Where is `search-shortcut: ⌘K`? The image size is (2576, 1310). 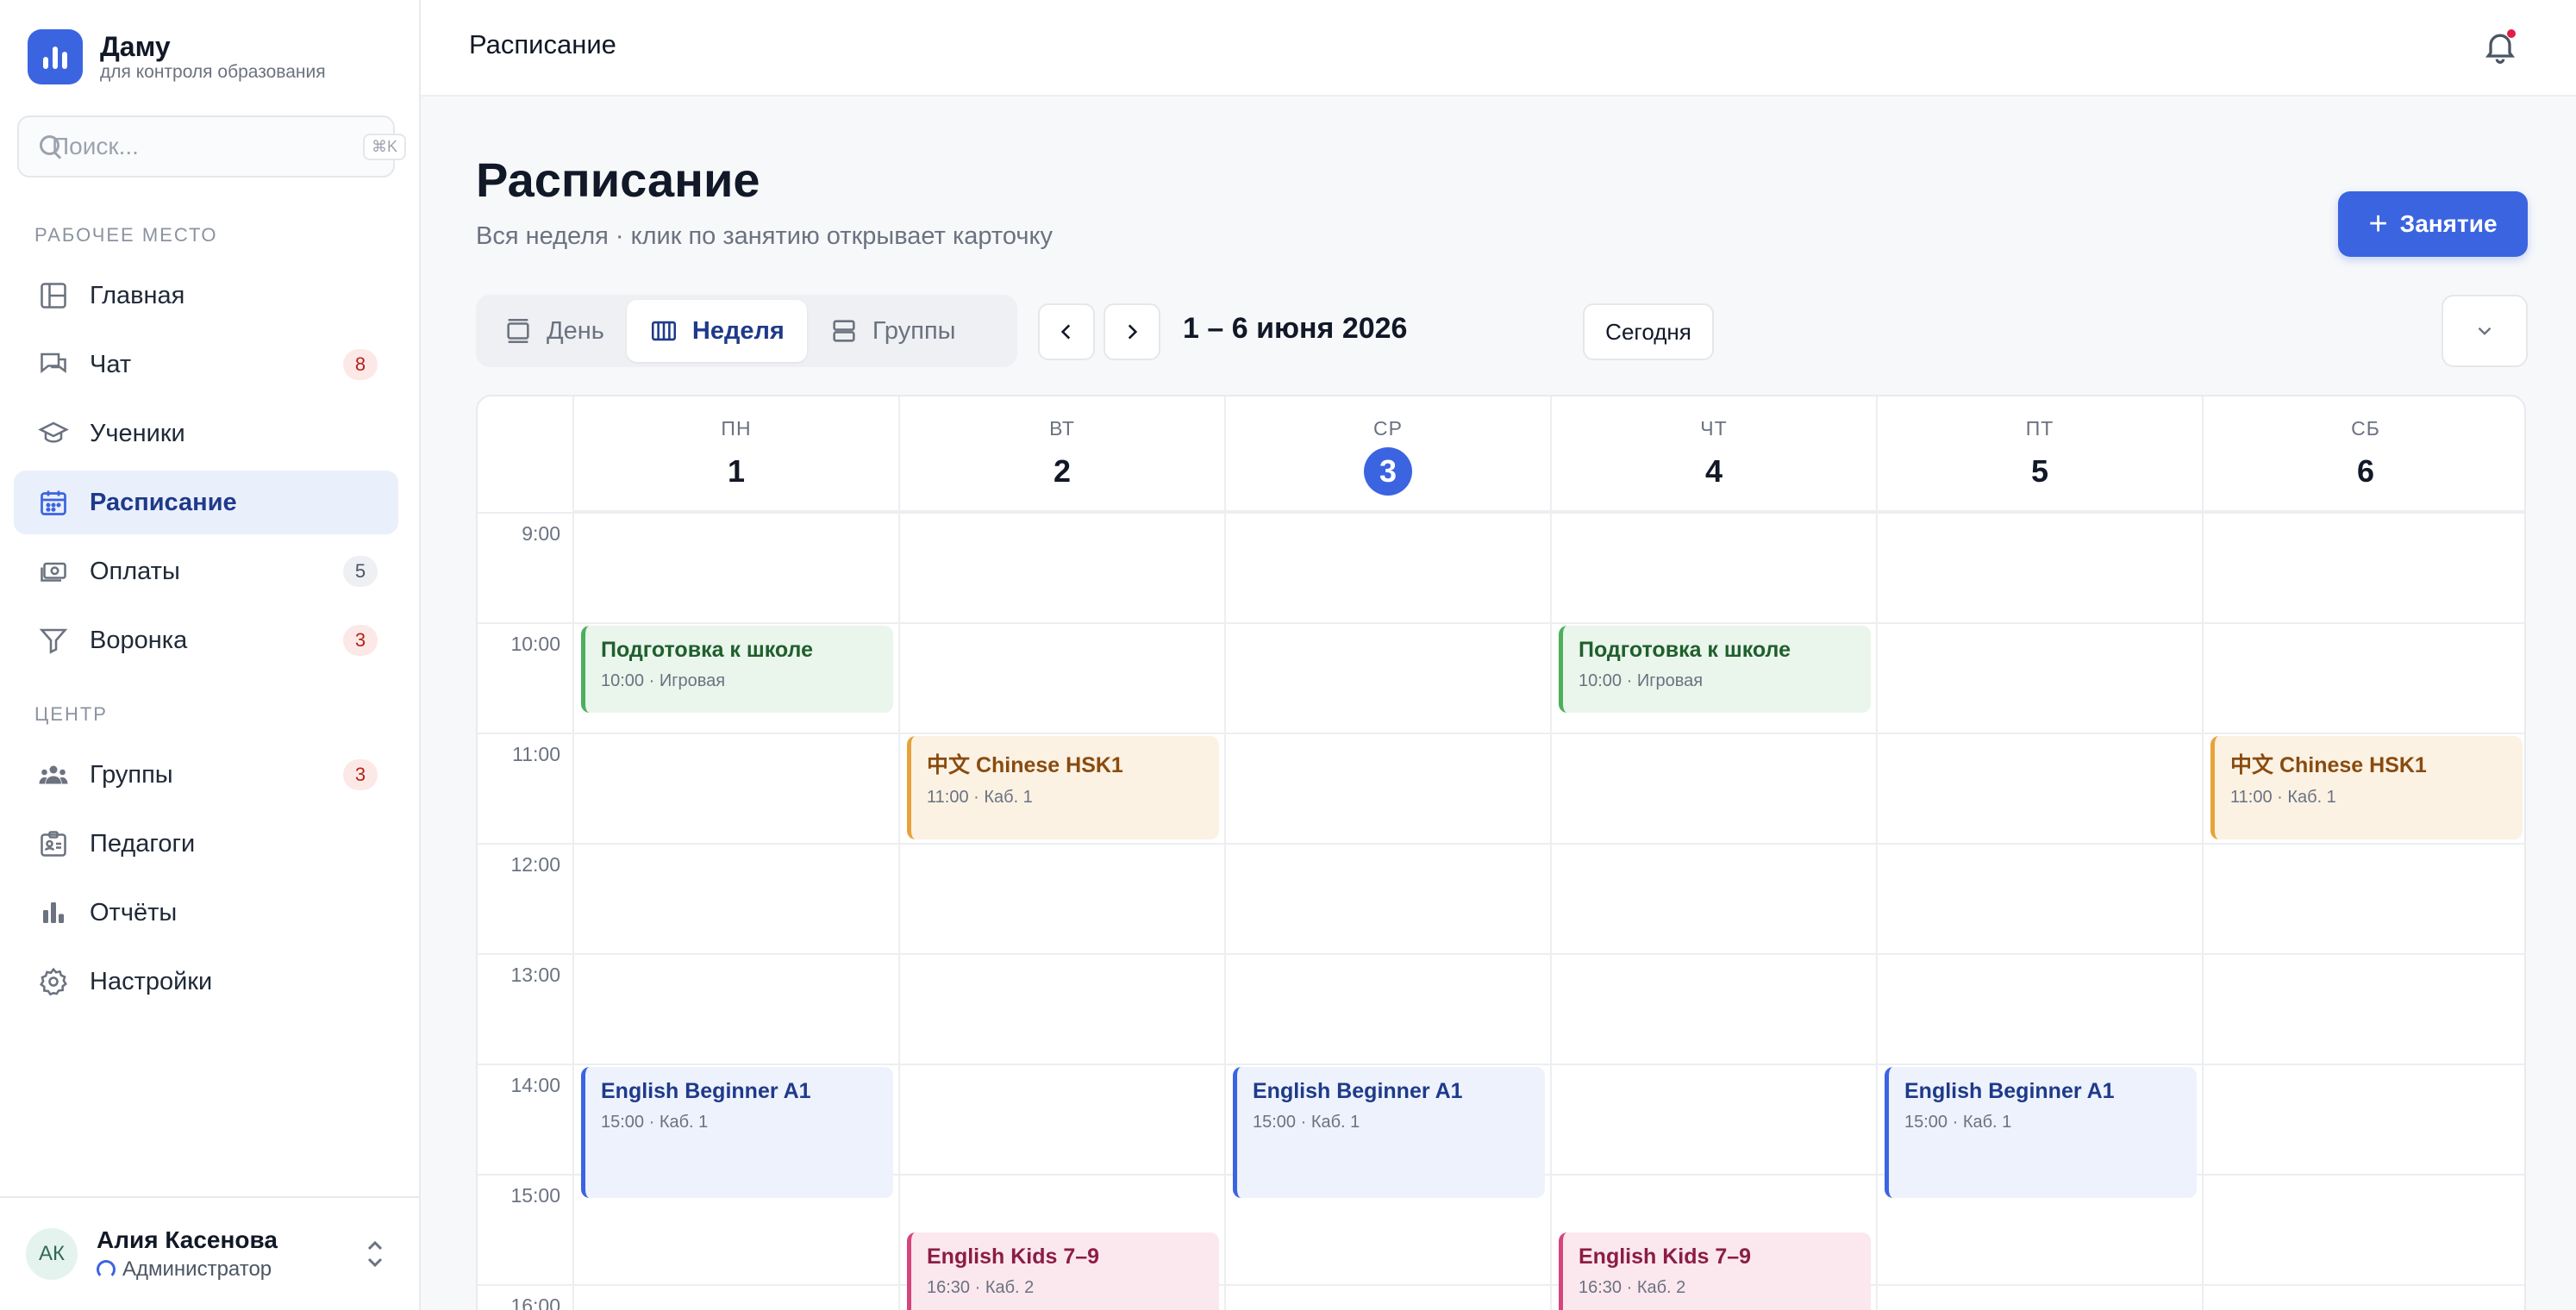
search-shortcut: ⌘K is located at coordinates (385, 146).